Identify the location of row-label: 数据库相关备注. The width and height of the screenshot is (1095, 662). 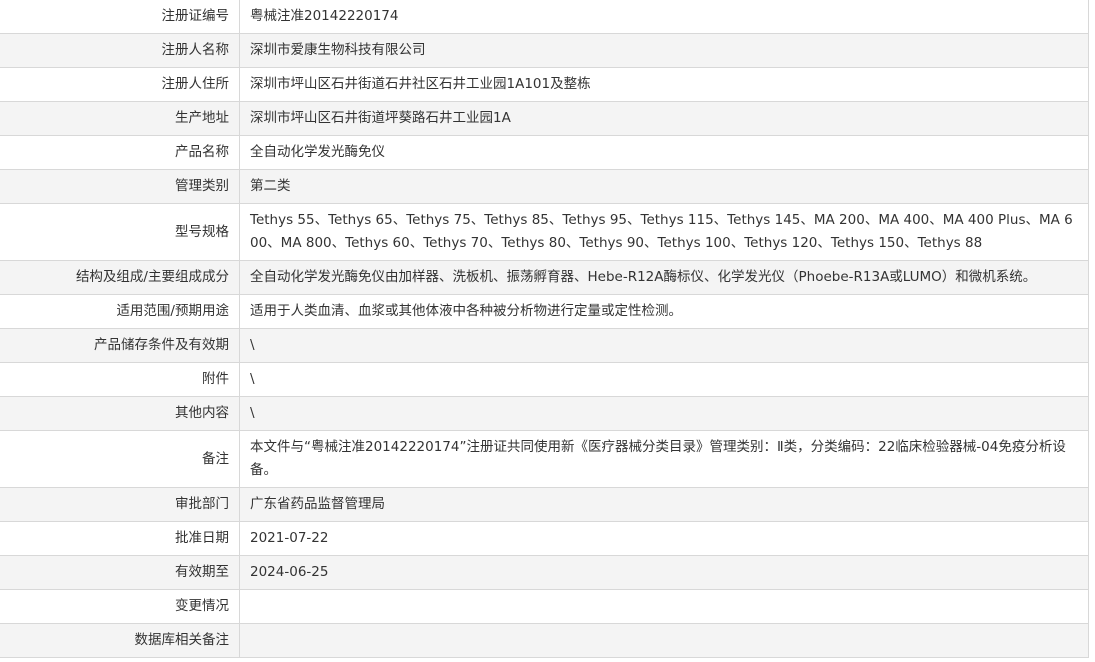
(120, 640).